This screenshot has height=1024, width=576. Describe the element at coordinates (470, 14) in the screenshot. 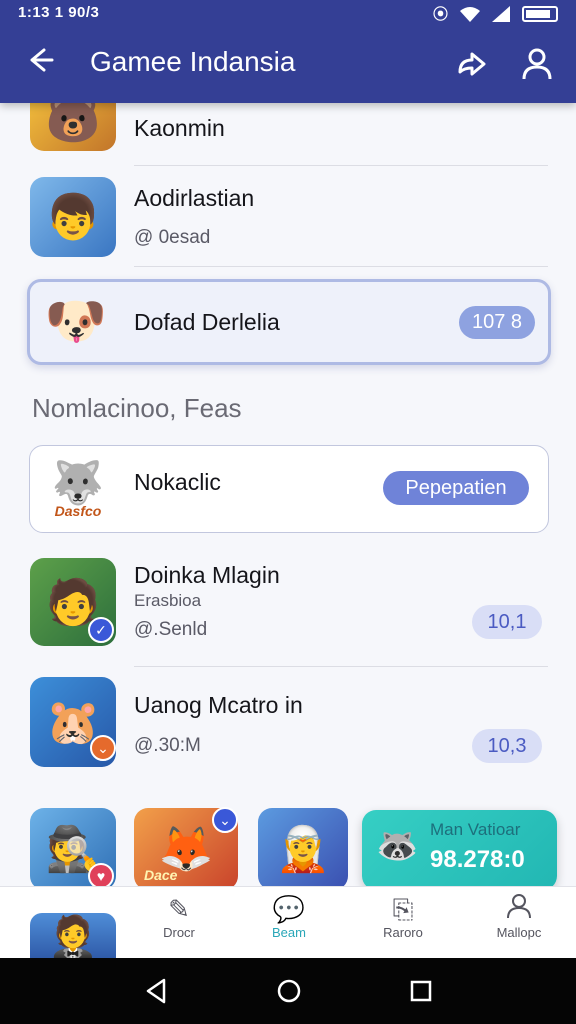

I see `wifi-icon` at that location.